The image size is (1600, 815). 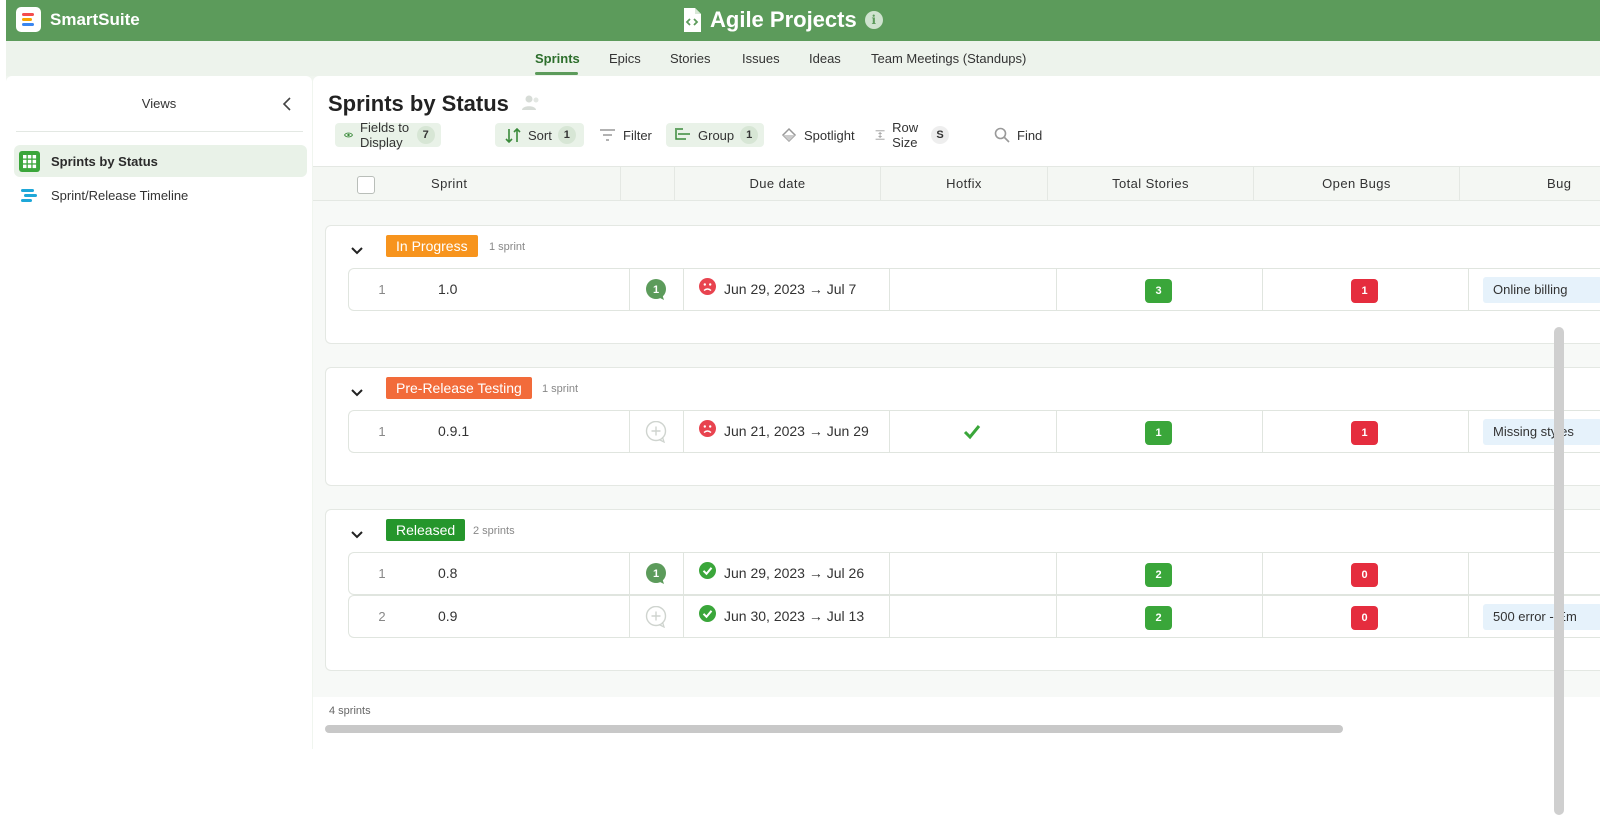 I want to click on row-size-button: Row Size S, so click(x=912, y=135).